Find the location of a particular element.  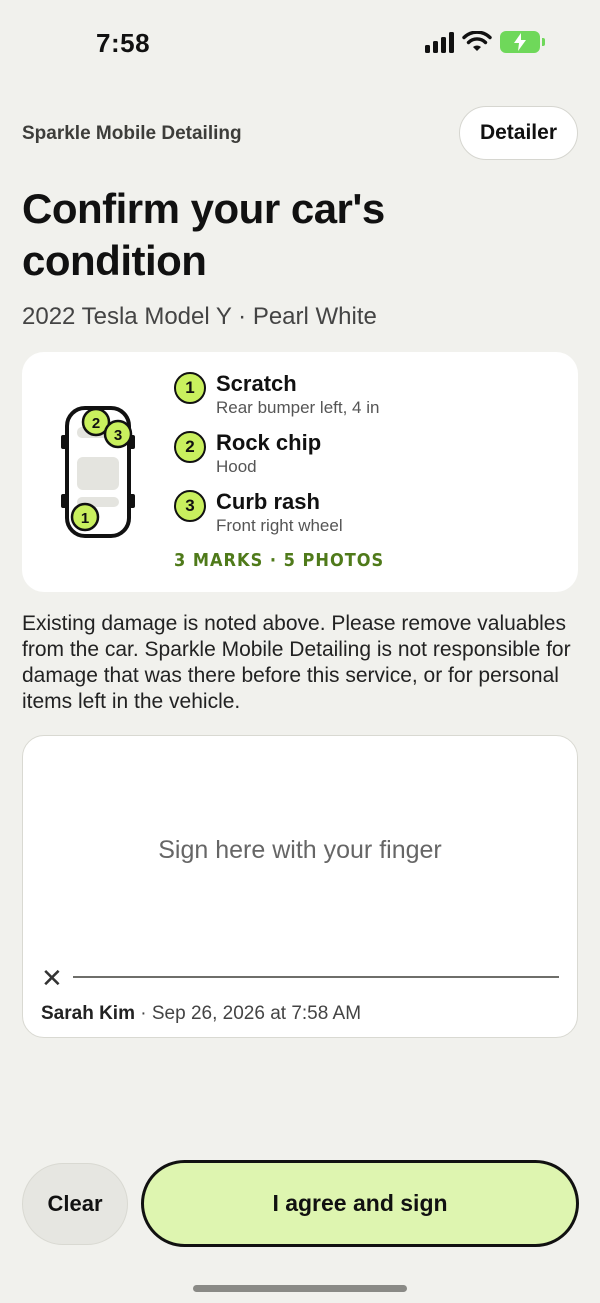

battery-charging-icon is located at coordinates (522, 42).